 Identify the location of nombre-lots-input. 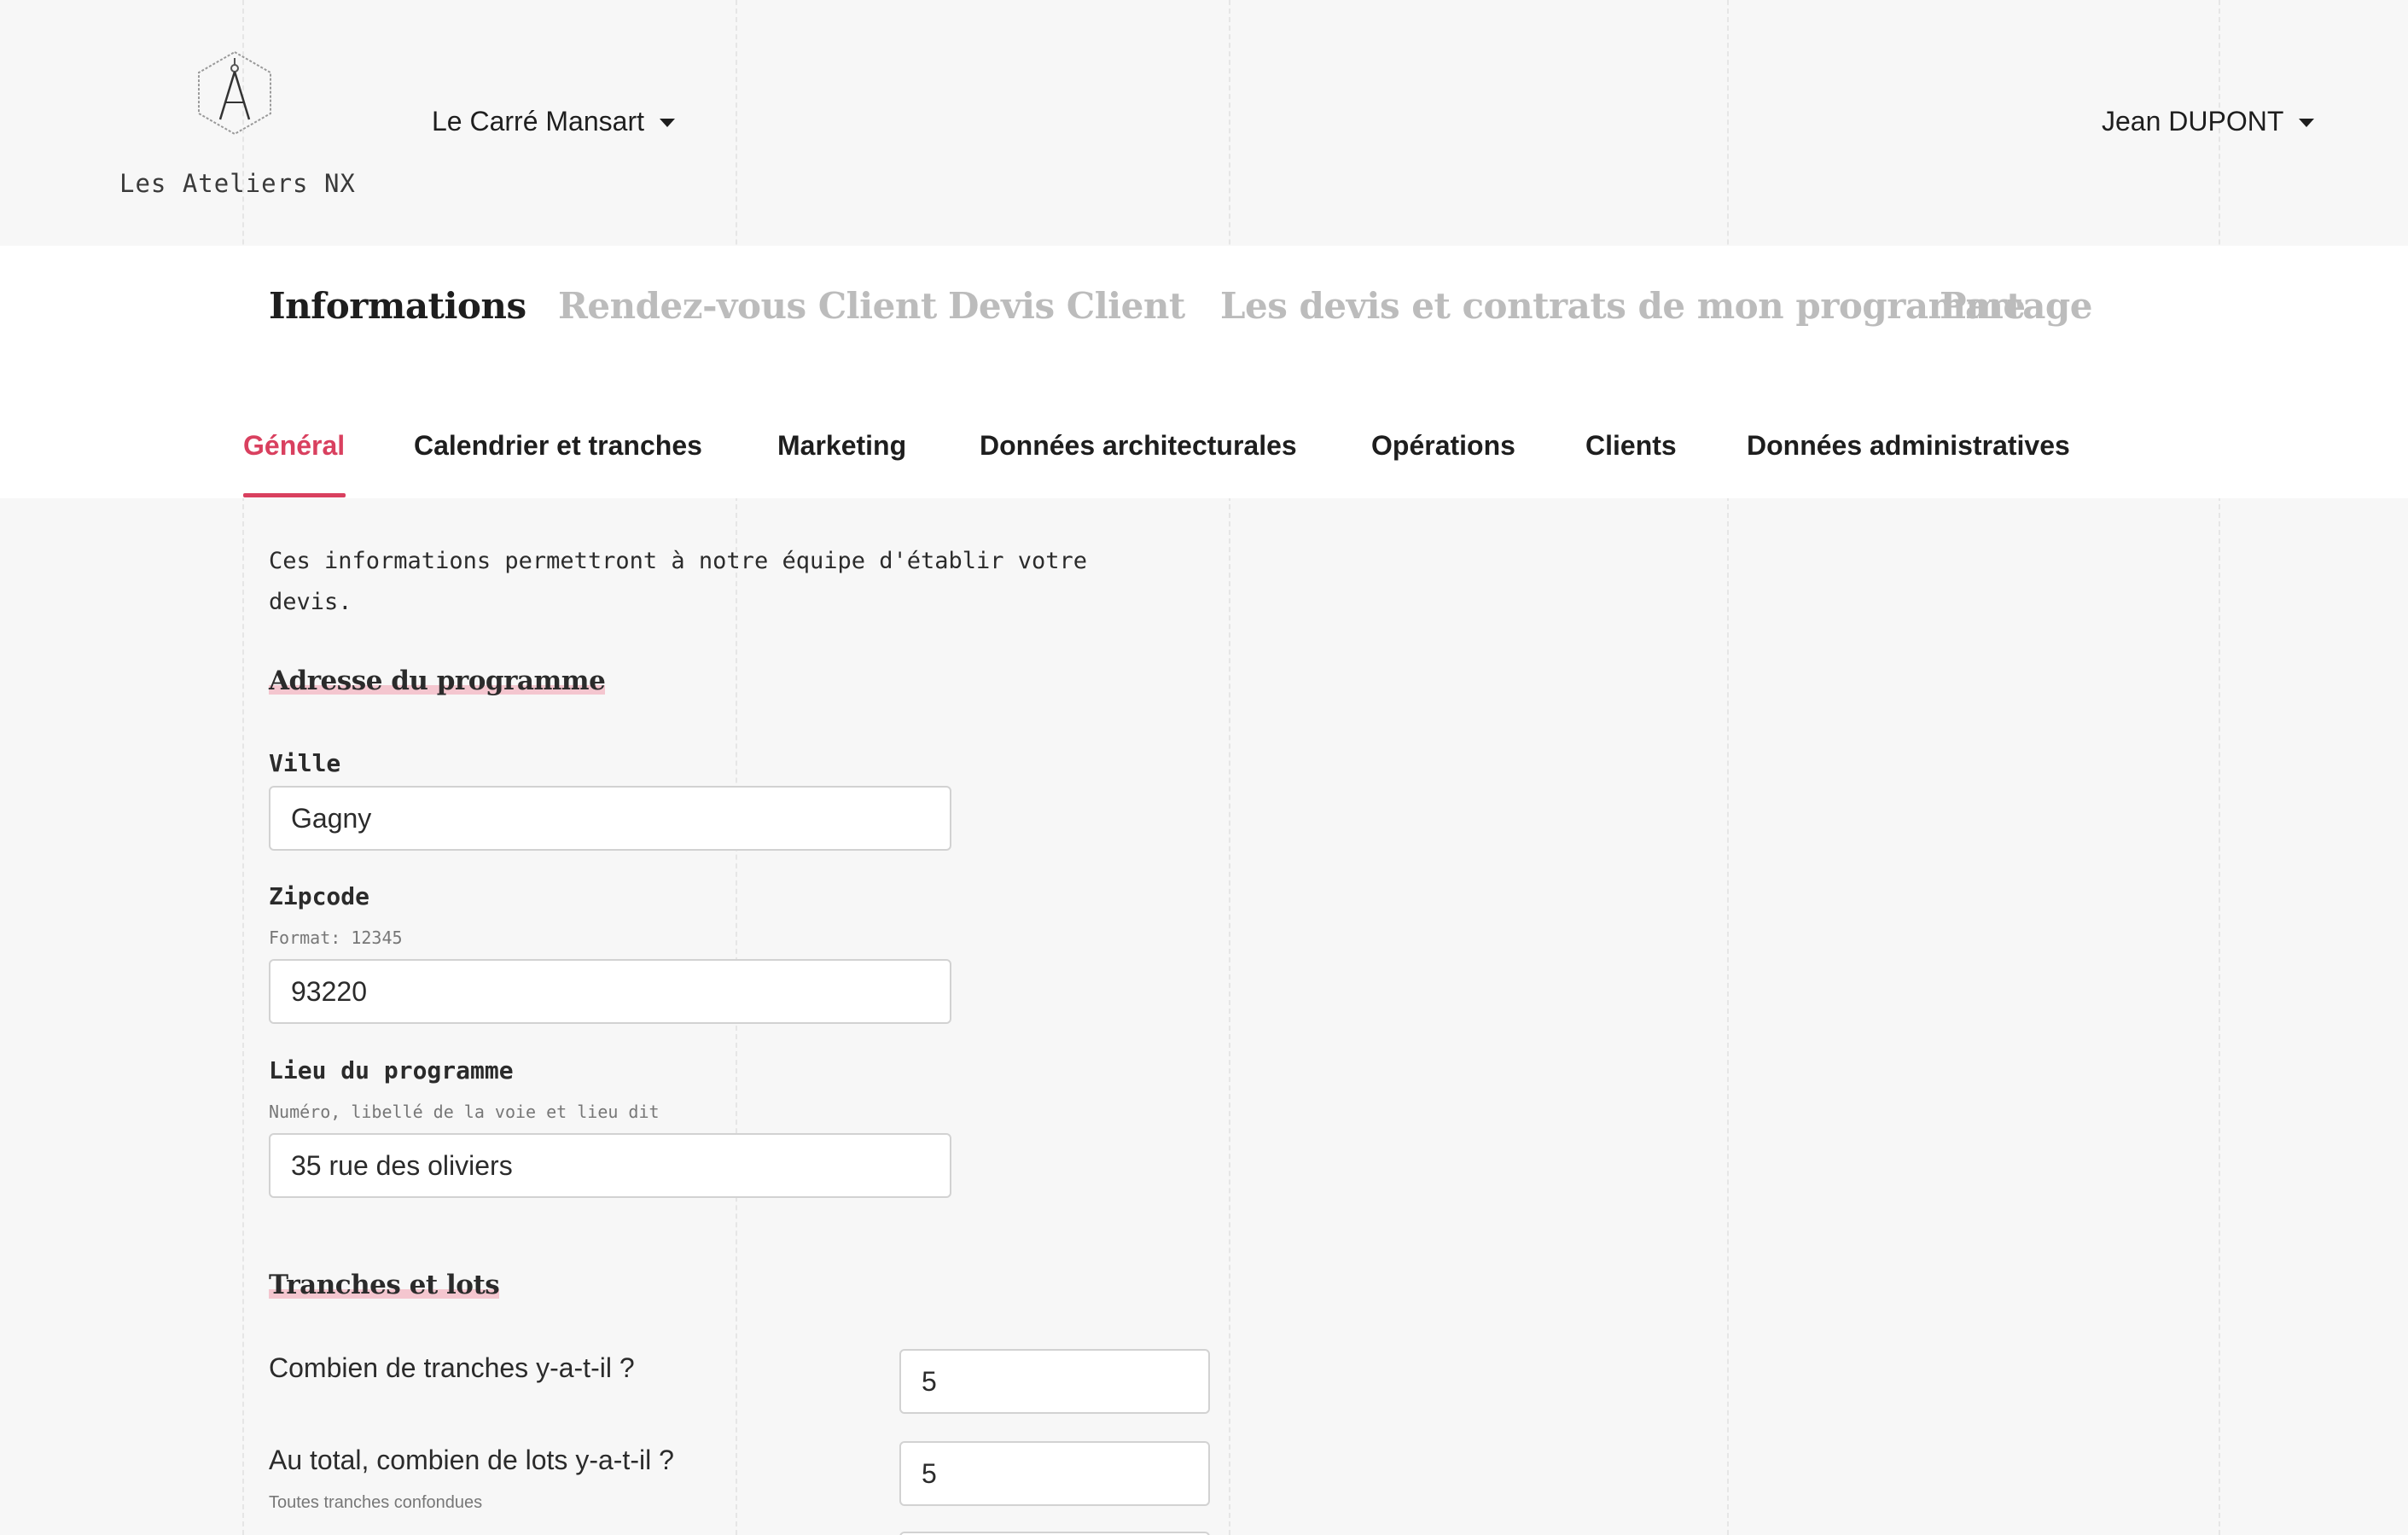
(1054, 1473).